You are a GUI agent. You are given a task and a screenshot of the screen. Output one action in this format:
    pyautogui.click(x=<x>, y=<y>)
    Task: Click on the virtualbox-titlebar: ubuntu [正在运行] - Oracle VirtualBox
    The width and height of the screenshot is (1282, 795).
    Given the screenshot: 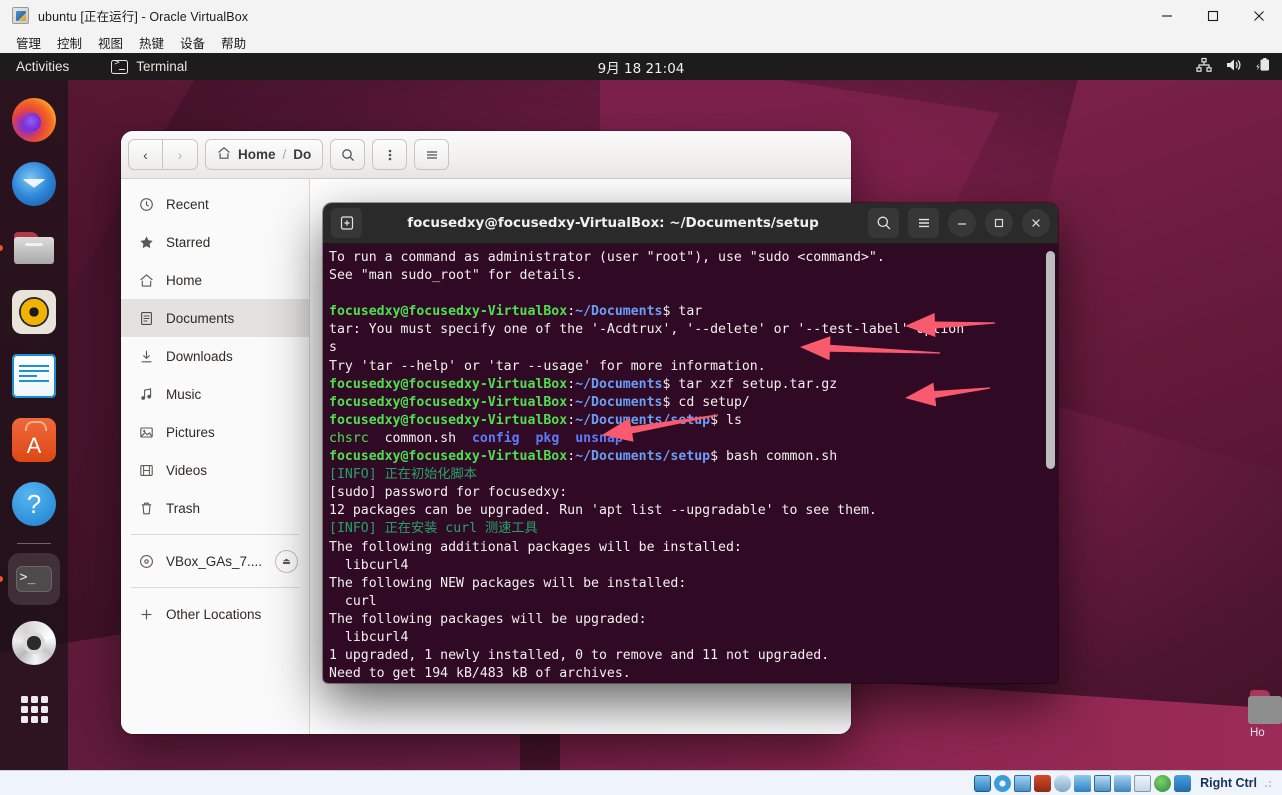 What is the action you would take?
    pyautogui.click(x=641, y=15)
    